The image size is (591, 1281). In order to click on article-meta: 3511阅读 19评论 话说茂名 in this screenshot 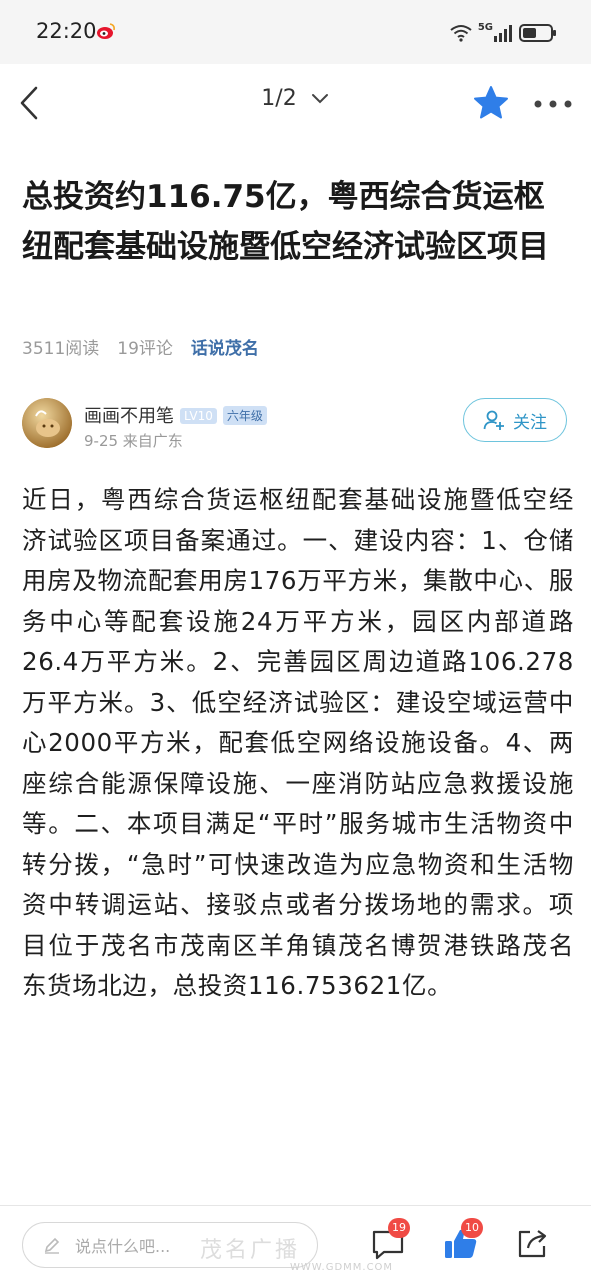, I will do `click(140, 346)`.